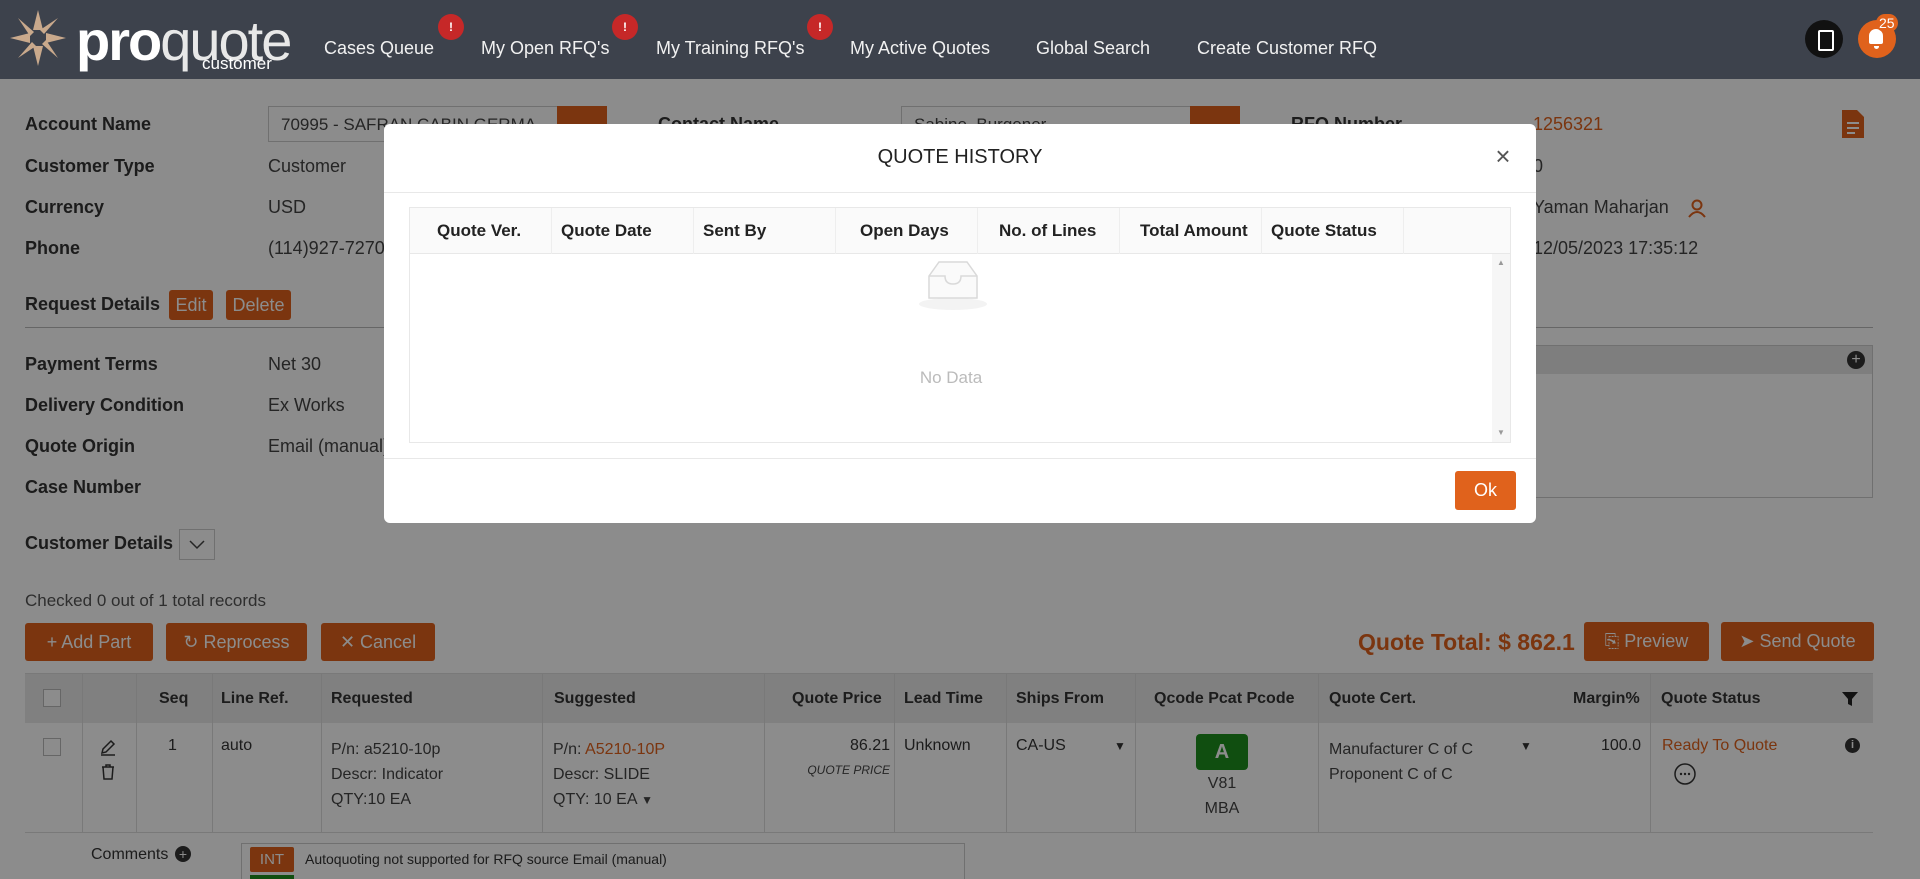 Image resolution: width=1920 pixels, height=879 pixels. Describe the element at coordinates (379, 48) in the screenshot. I see `nav-cases-queue: Cases Queue` at that location.